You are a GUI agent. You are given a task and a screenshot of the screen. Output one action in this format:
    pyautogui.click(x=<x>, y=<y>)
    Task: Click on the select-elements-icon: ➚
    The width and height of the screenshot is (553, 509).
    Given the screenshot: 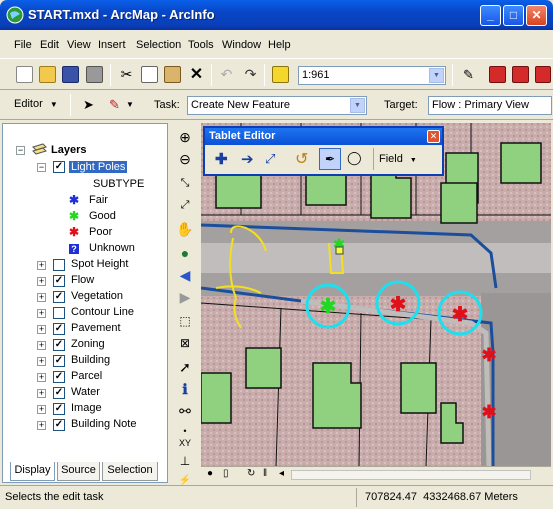 What is the action you would take?
    pyautogui.click(x=185, y=367)
    